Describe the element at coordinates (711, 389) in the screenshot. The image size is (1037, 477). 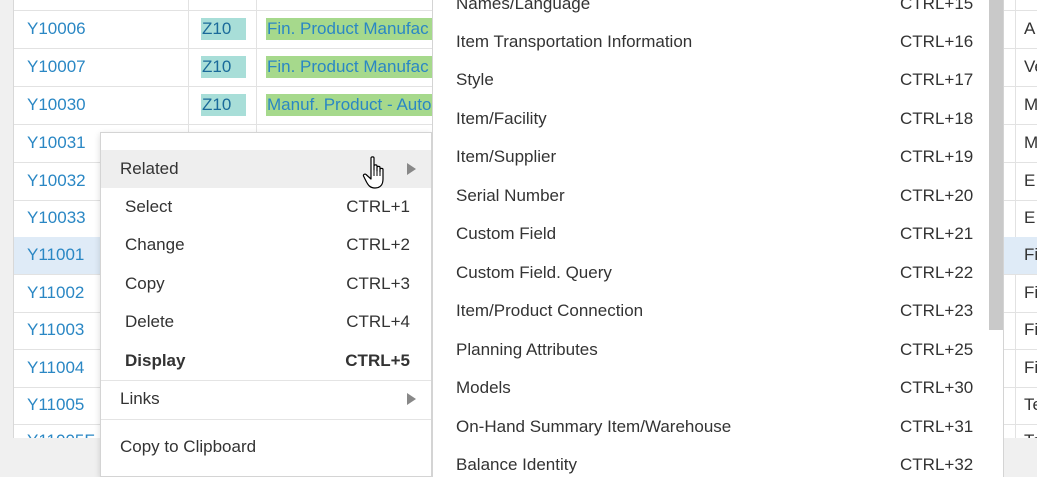
I see `submenu-item: Models CTRL+30` at that location.